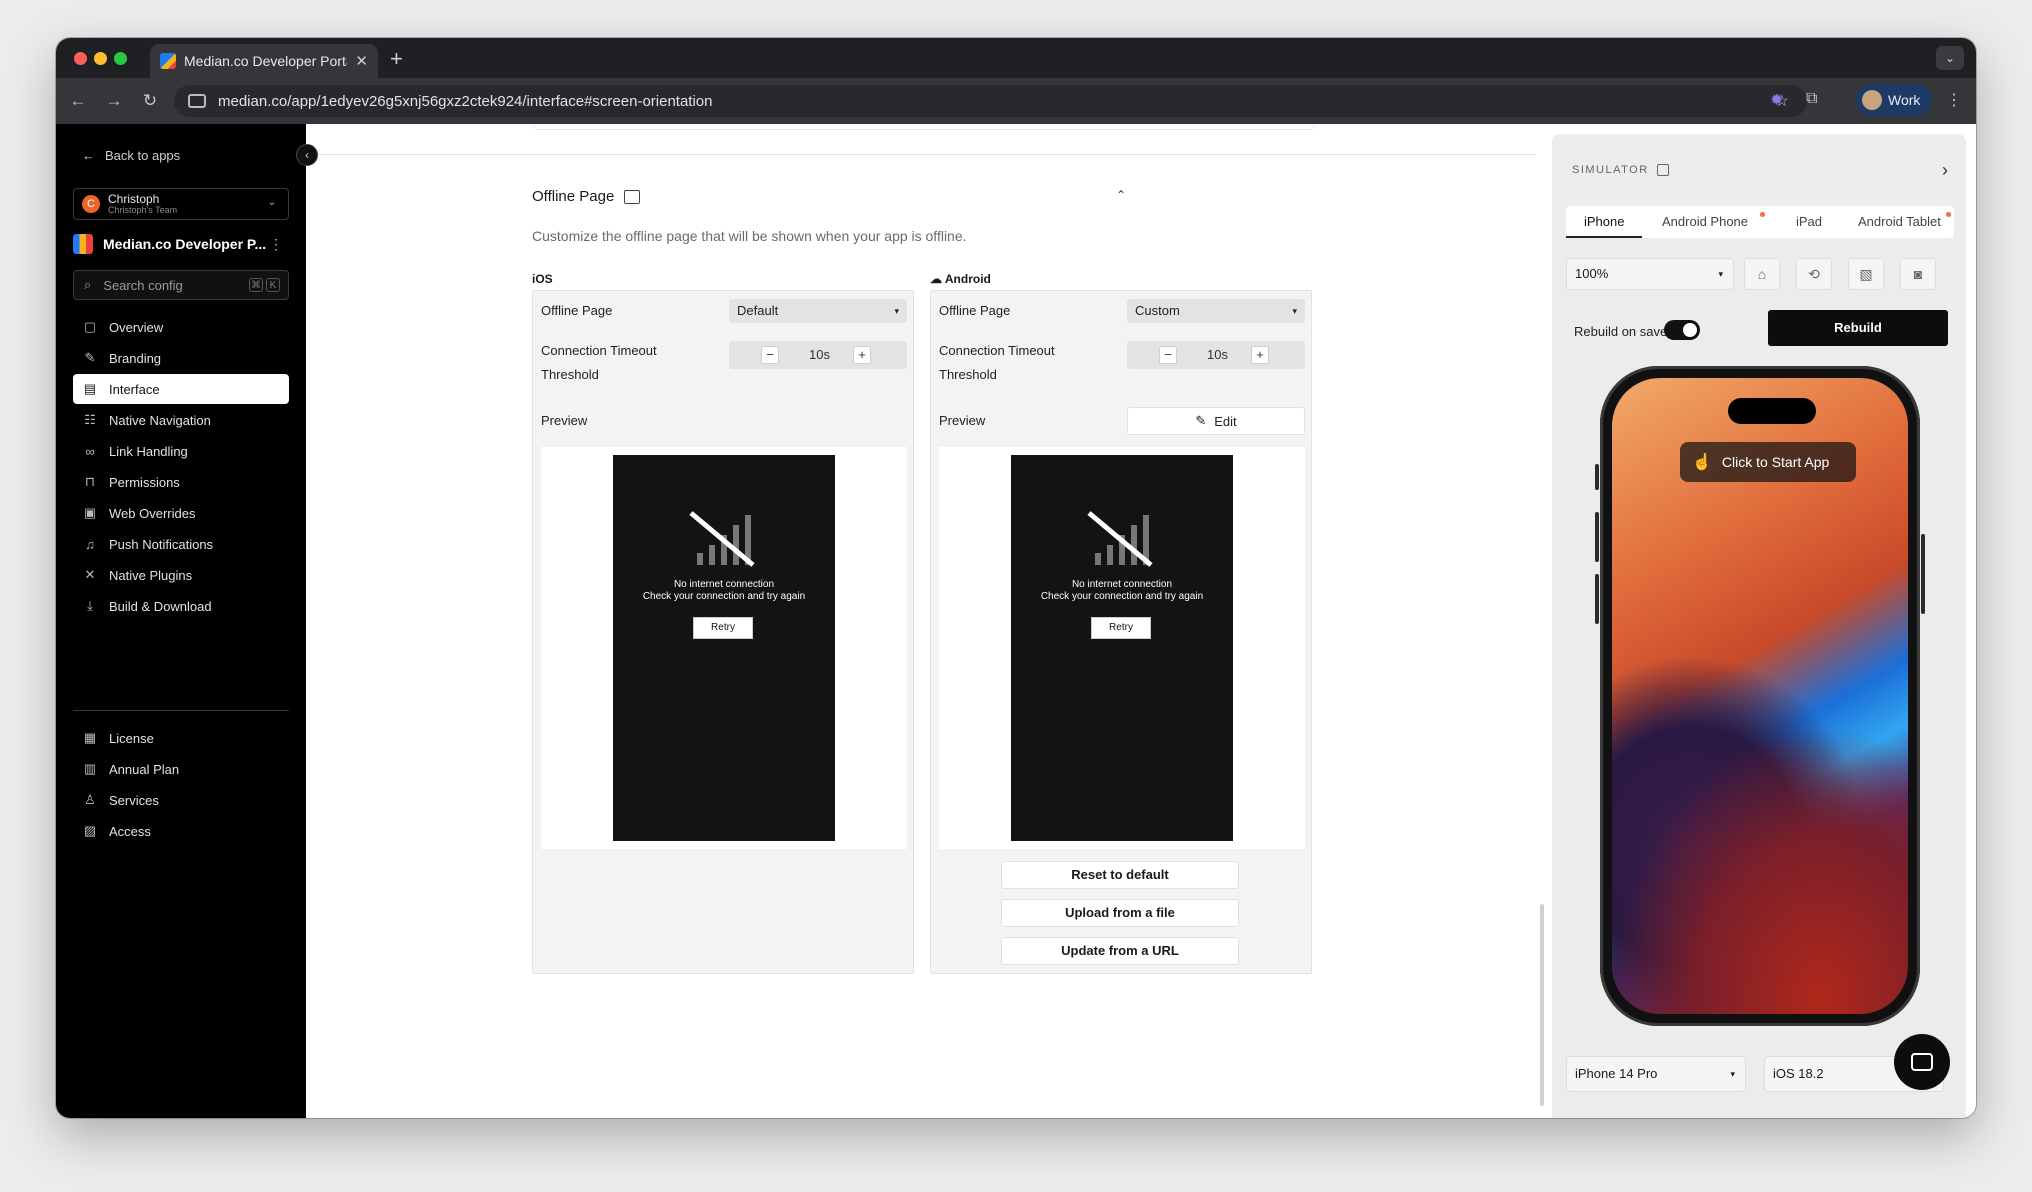  What do you see at coordinates (80, 58) in the screenshot?
I see `close-window-button` at bounding box center [80, 58].